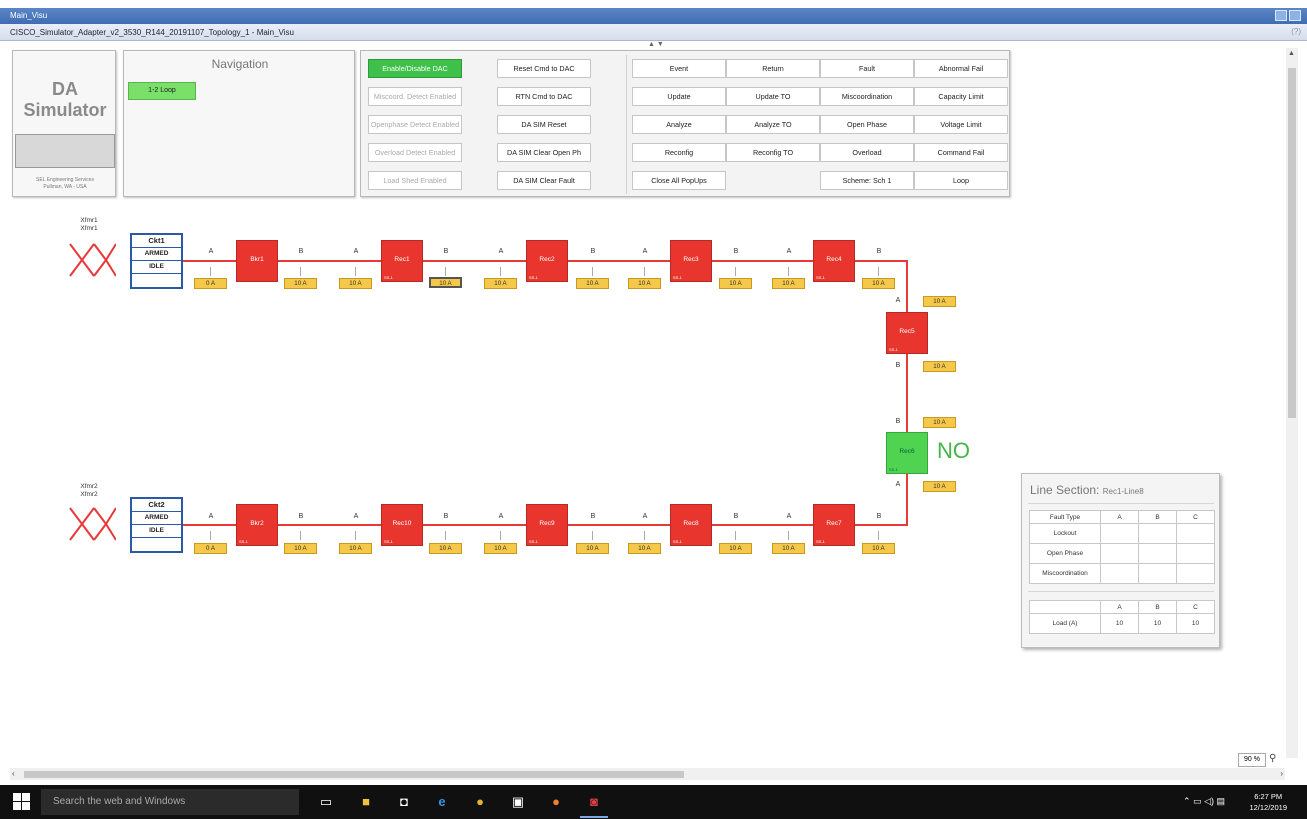  Describe the element at coordinates (1295, 15) in the screenshot. I see `close-button` at that location.